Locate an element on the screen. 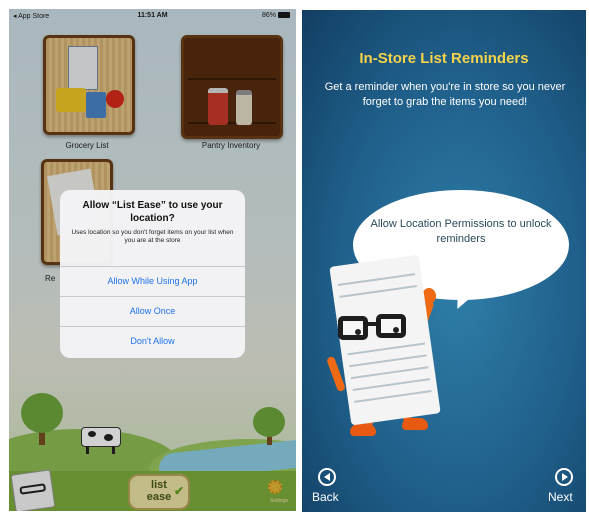 The width and height of the screenshot is (589, 520). allow-while-using-app-button: Allow While Using App is located at coordinates (152, 280).